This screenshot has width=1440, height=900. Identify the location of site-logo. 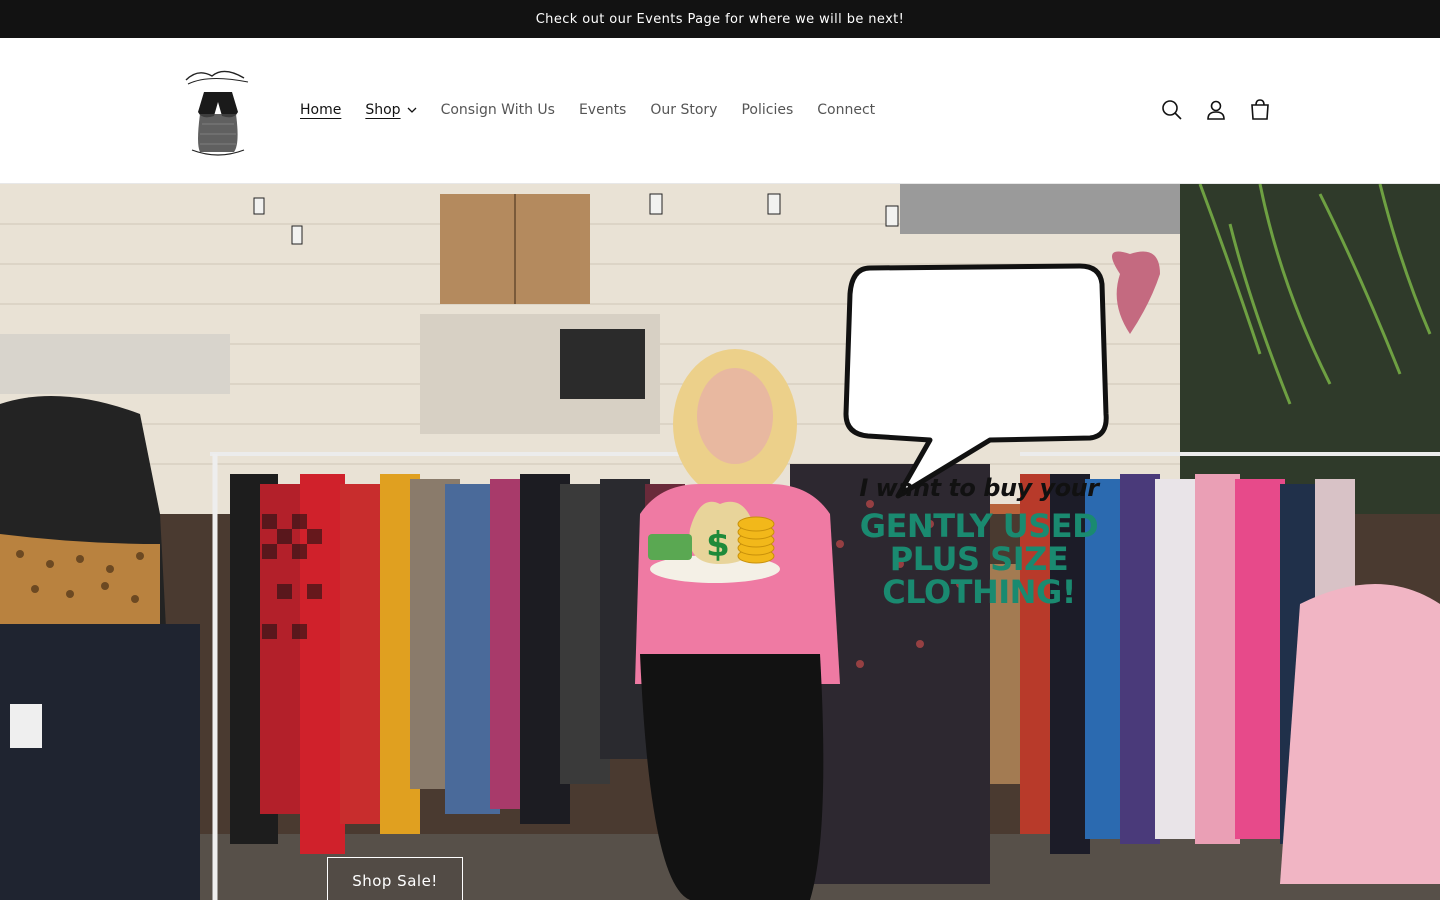
(217, 111).